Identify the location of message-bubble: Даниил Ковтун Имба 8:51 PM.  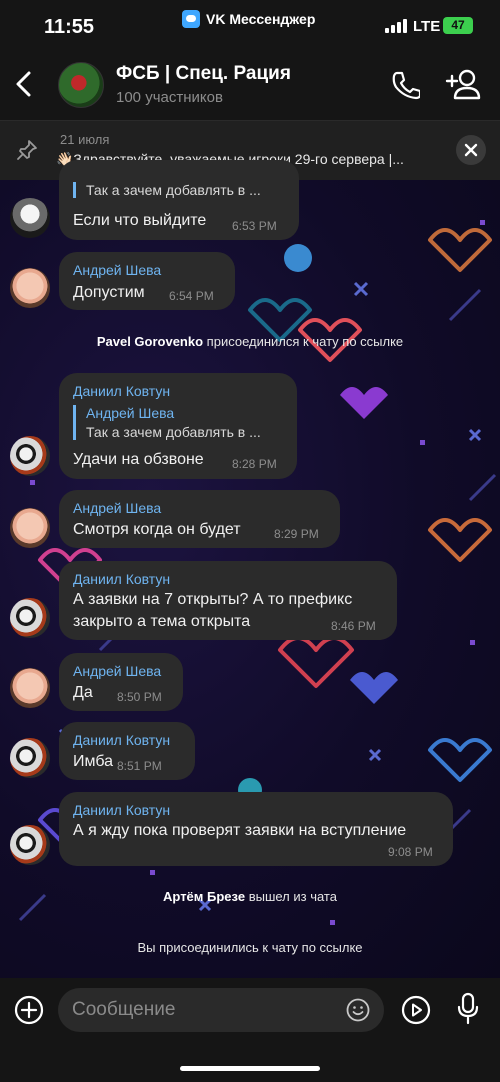
(127, 751).